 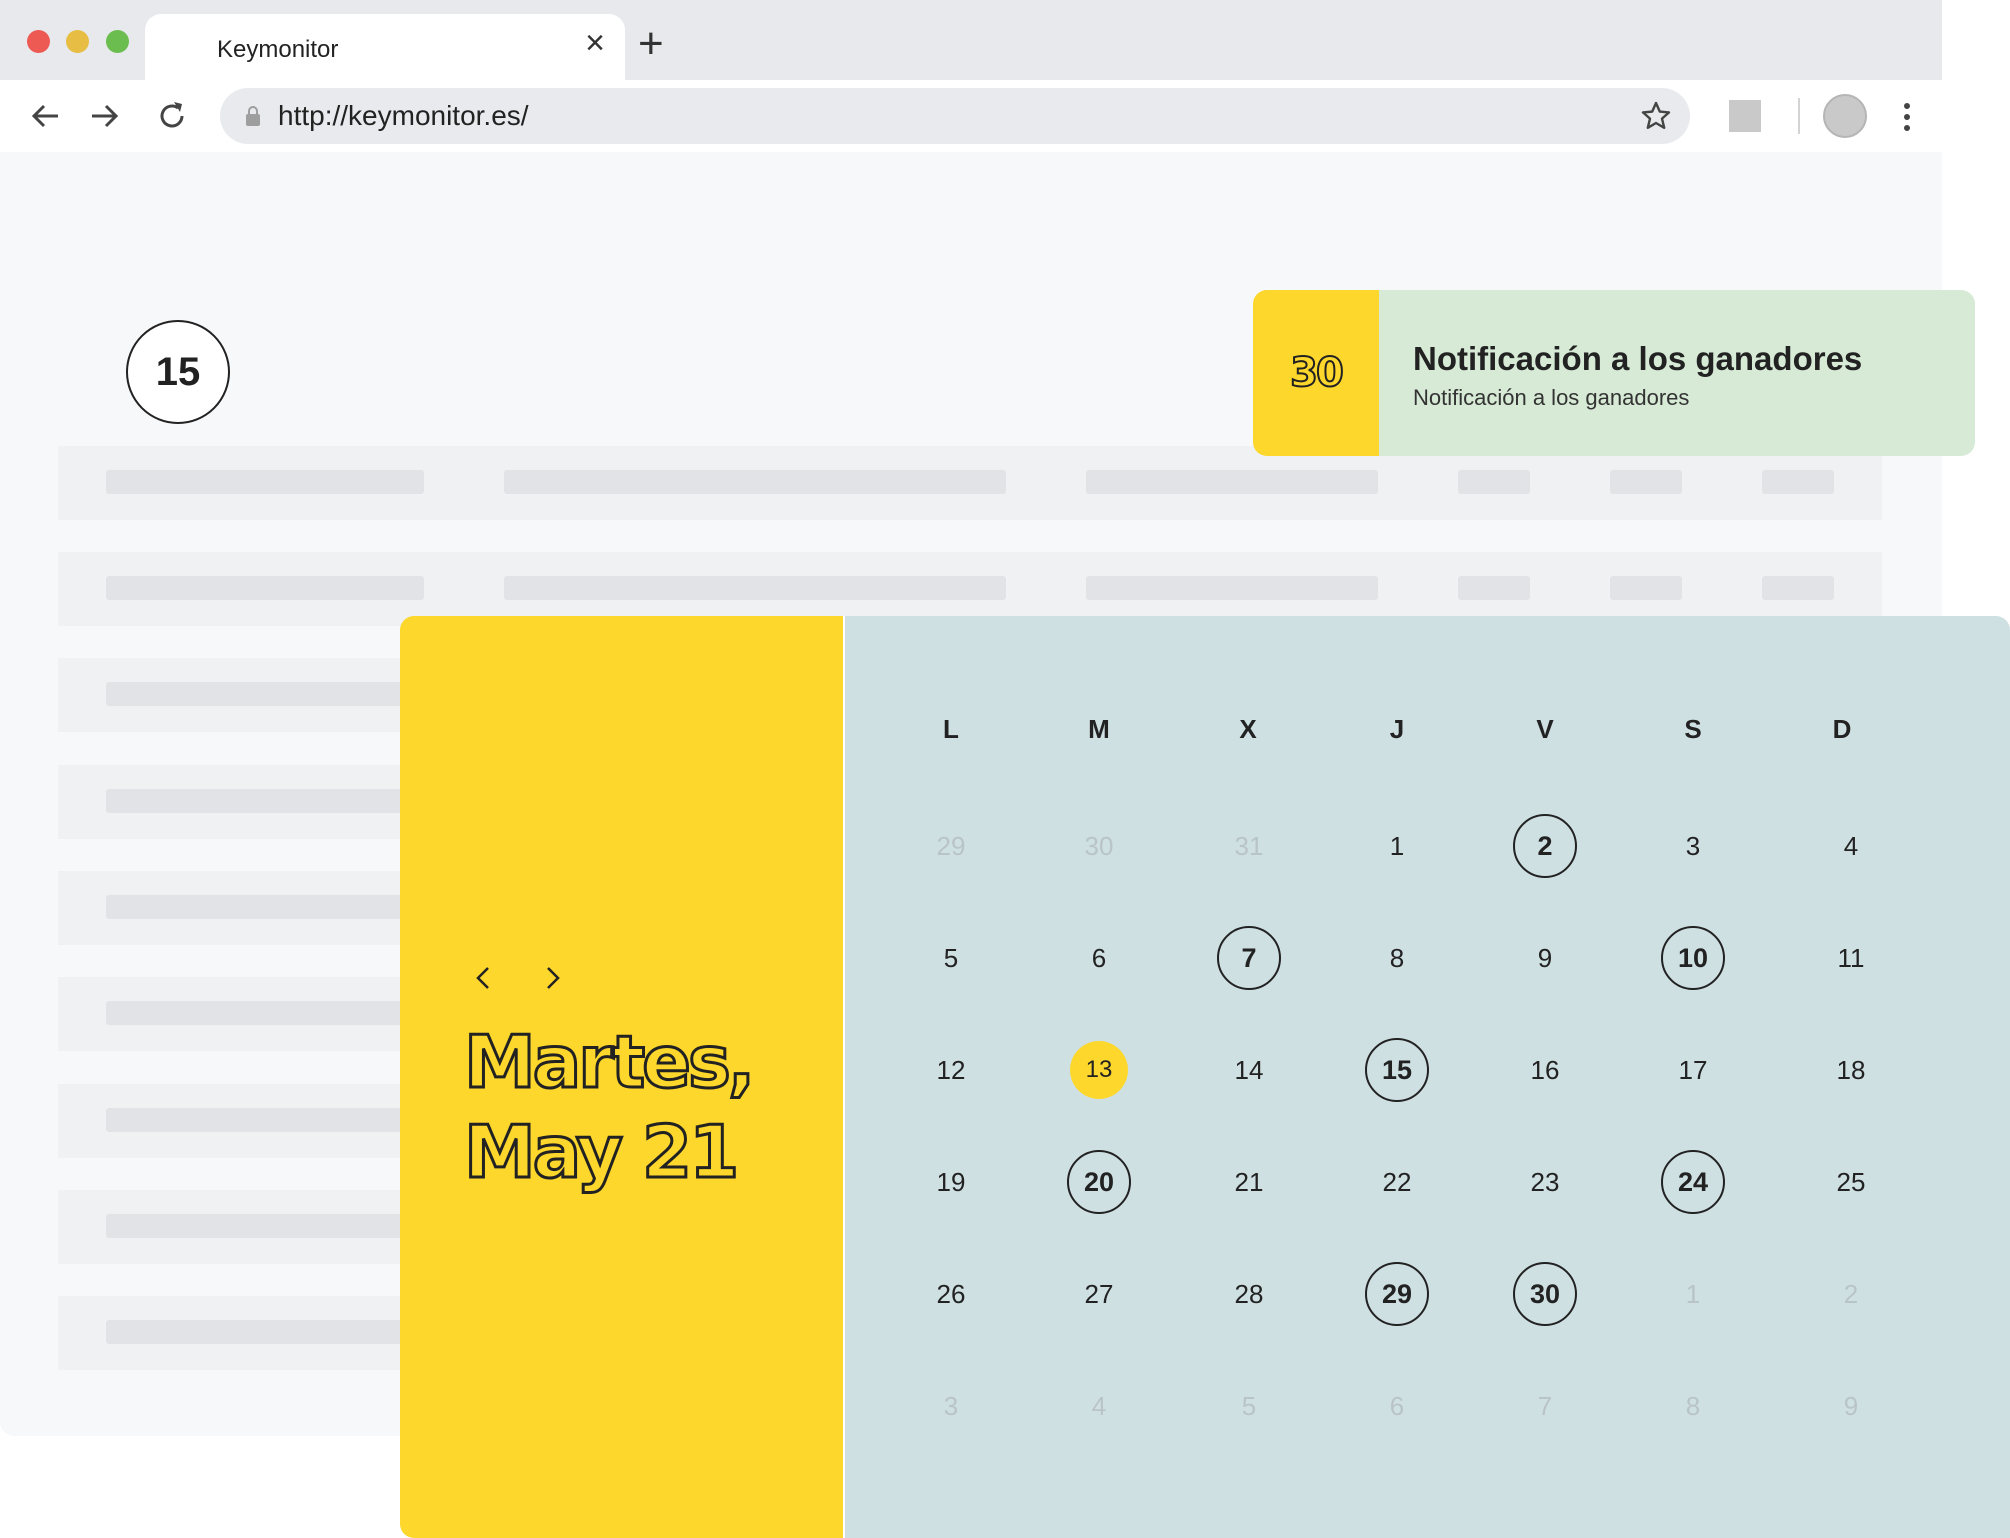 What do you see at coordinates (1545, 1406) in the screenshot?
I see `calendar-day: 7` at bounding box center [1545, 1406].